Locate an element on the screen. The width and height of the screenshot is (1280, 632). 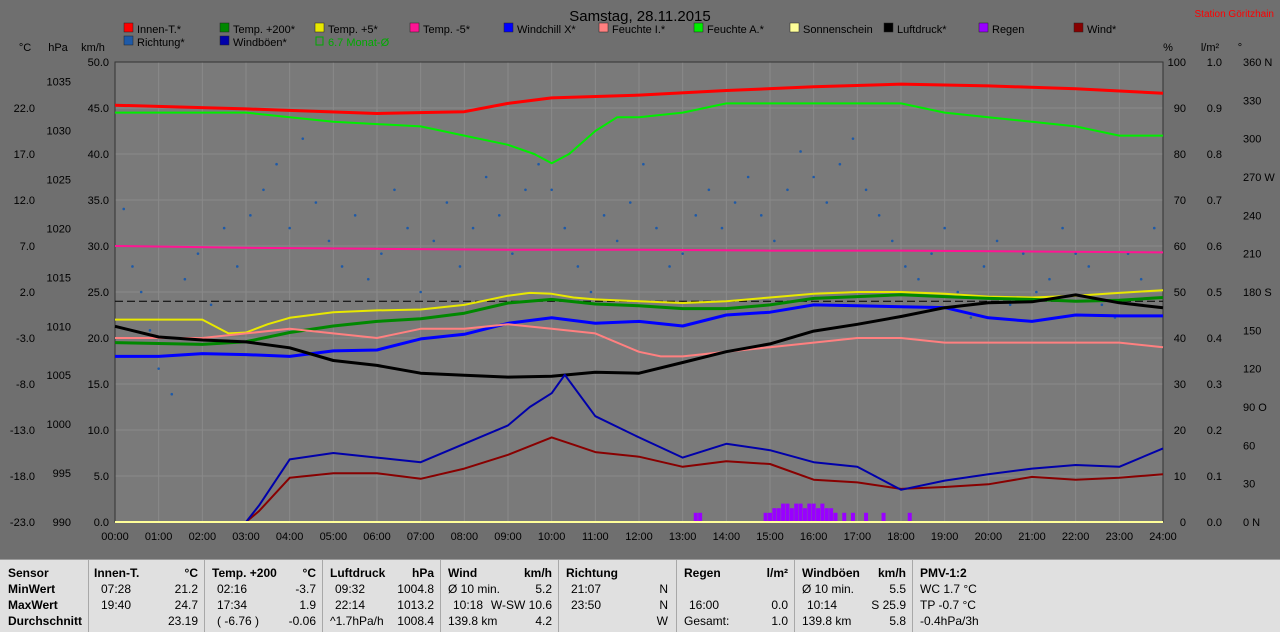
x-tick-label: 10:00 is located at coordinates (552, 537).